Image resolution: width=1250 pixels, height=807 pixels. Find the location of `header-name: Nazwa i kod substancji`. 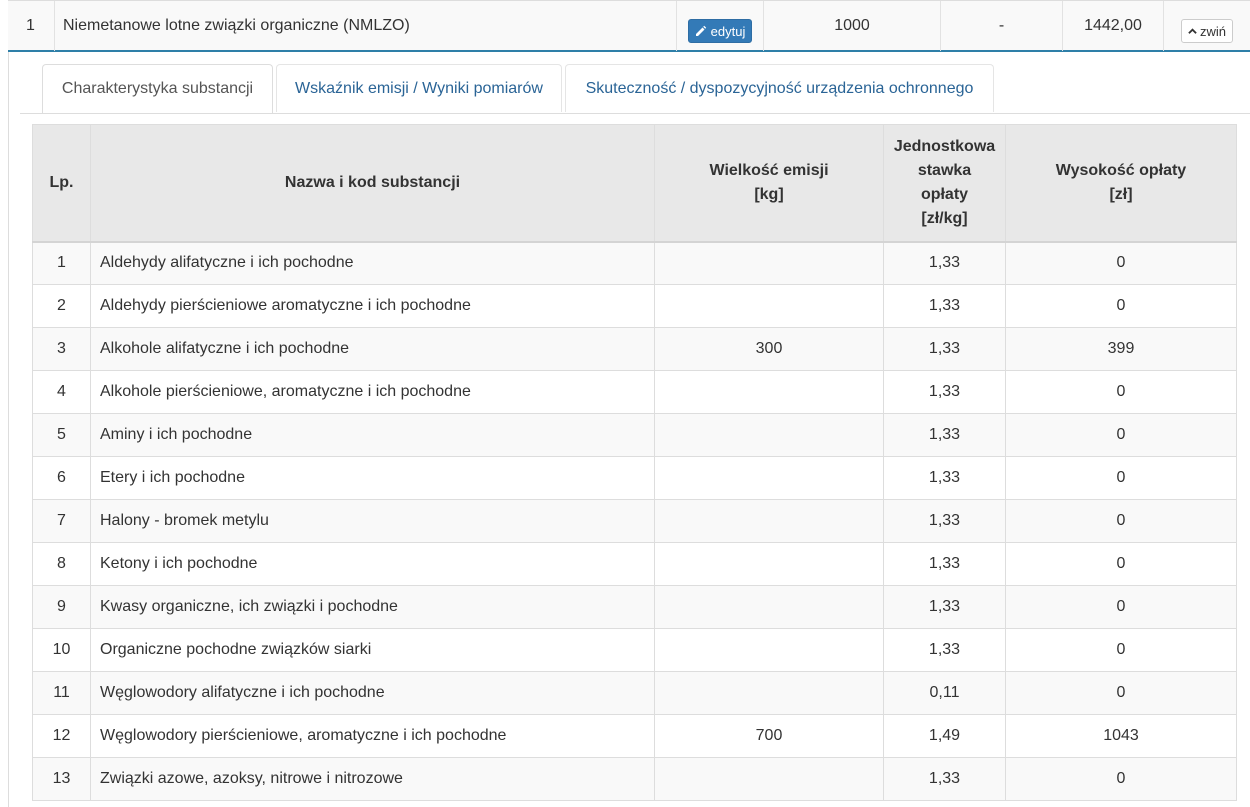

header-name: Nazwa i kod substancji is located at coordinates (372, 183).